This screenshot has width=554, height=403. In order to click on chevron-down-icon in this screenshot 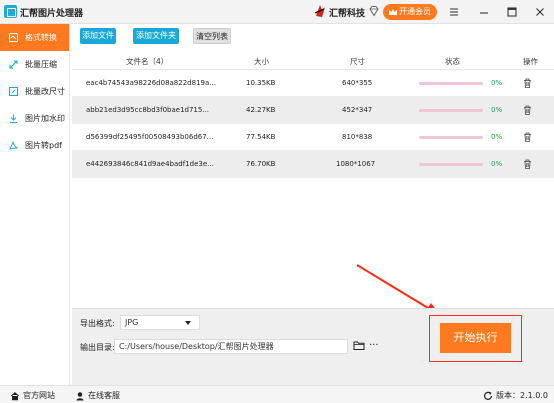, I will do `click(188, 323)`.